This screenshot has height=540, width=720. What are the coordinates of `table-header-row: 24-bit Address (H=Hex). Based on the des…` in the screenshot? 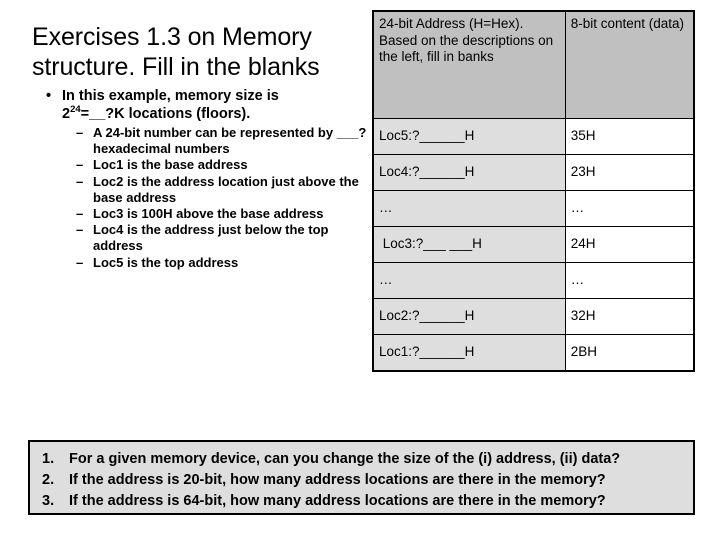 It's located at (533, 64).